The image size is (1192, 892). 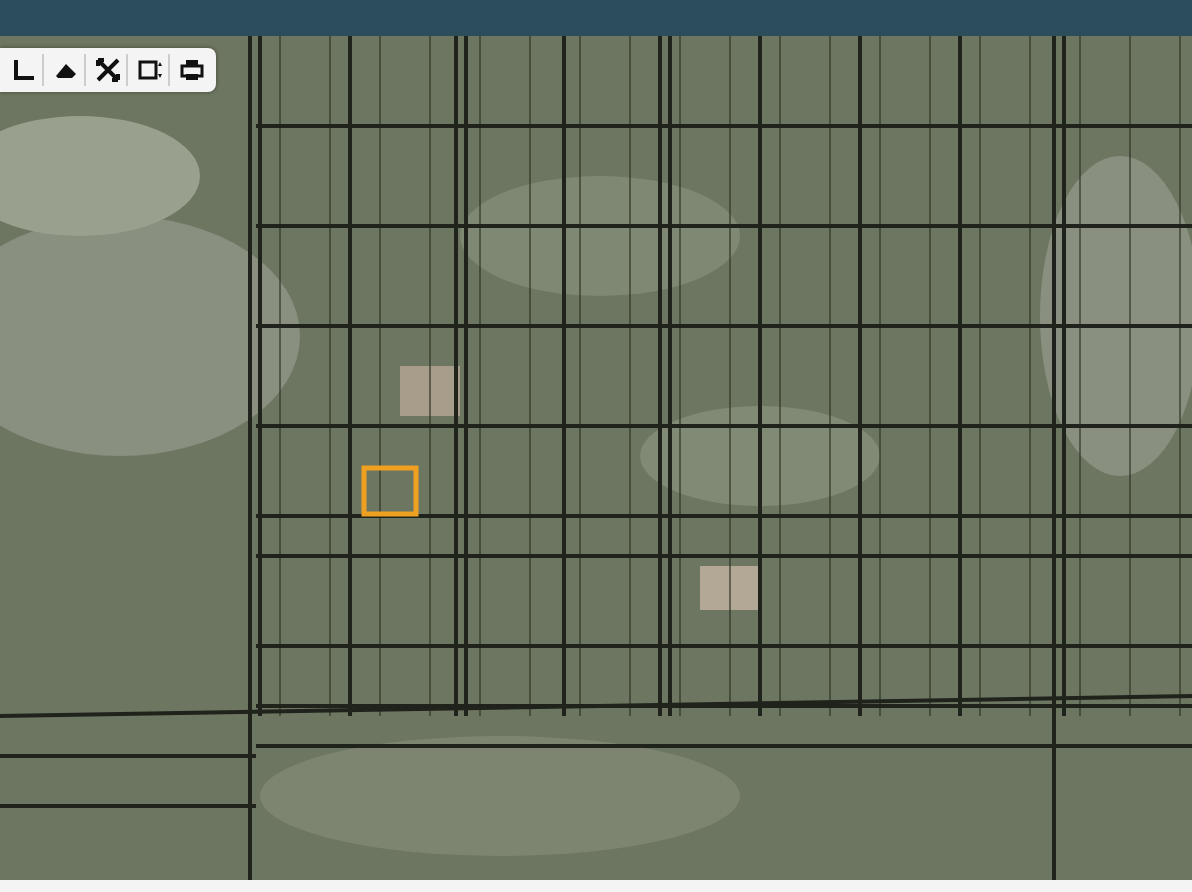 I want to click on fullscreen-icon, so click(x=109, y=70).